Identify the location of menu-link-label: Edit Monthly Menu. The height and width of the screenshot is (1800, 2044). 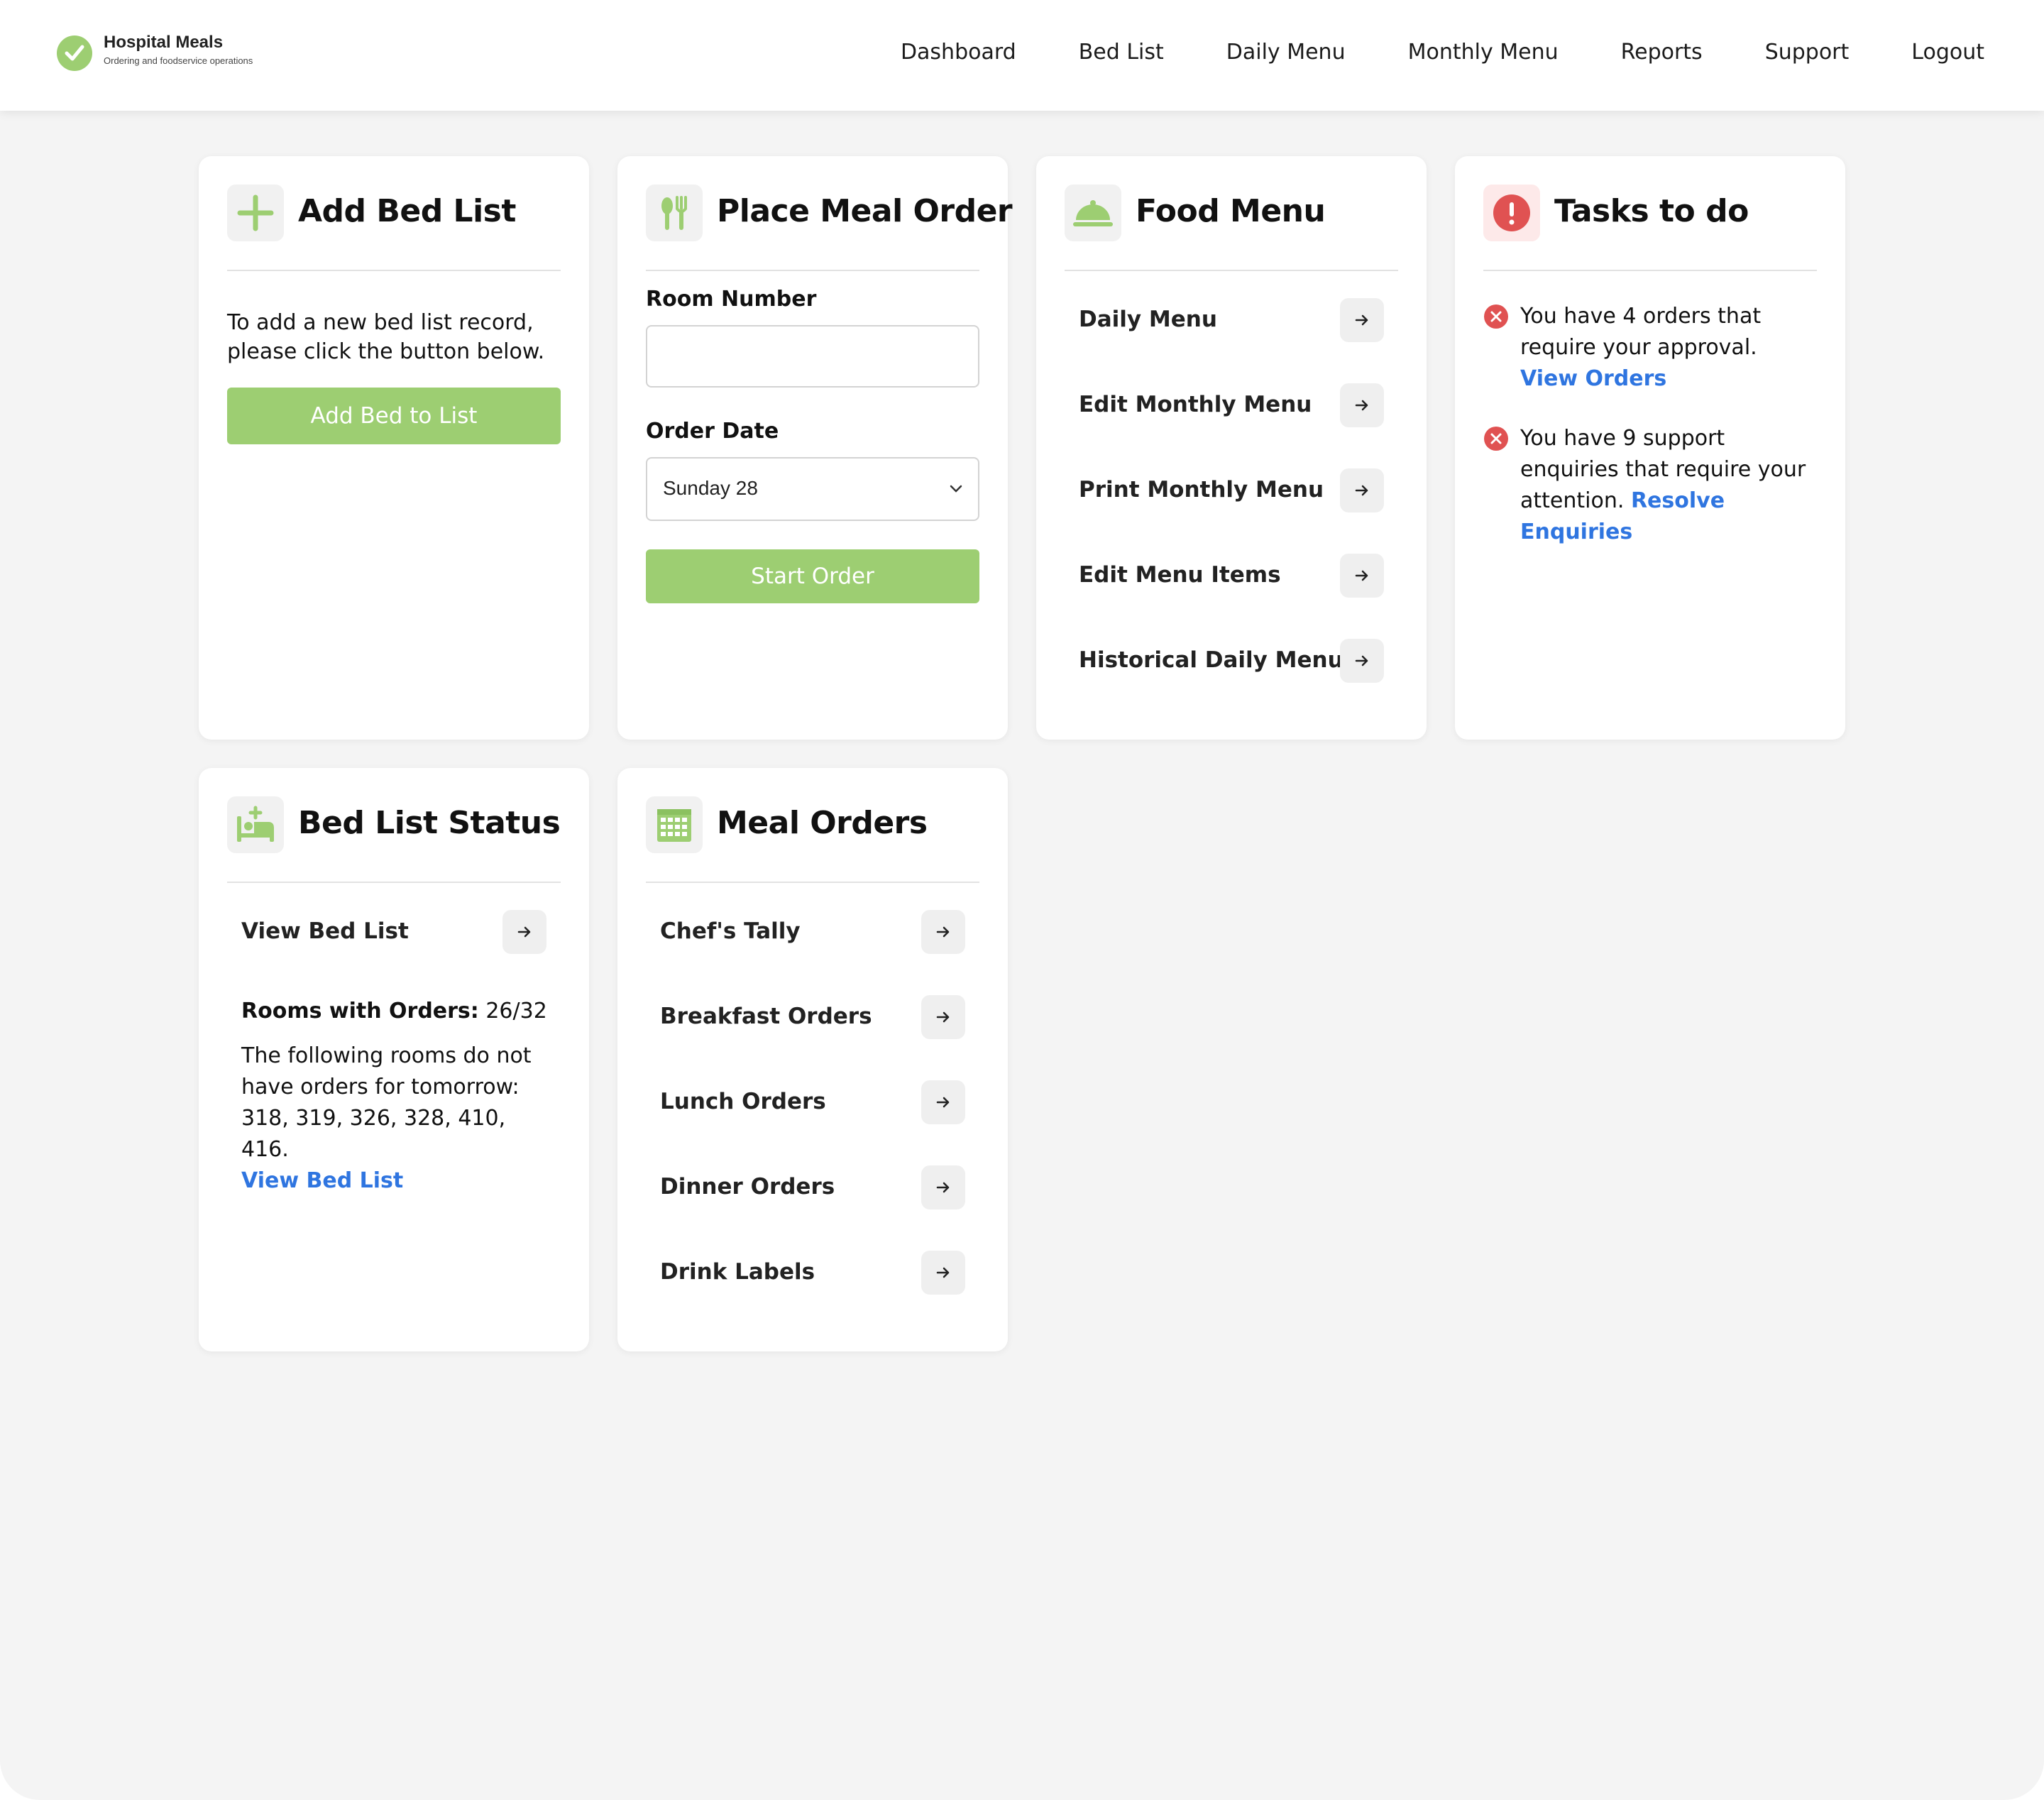
(1195, 405).